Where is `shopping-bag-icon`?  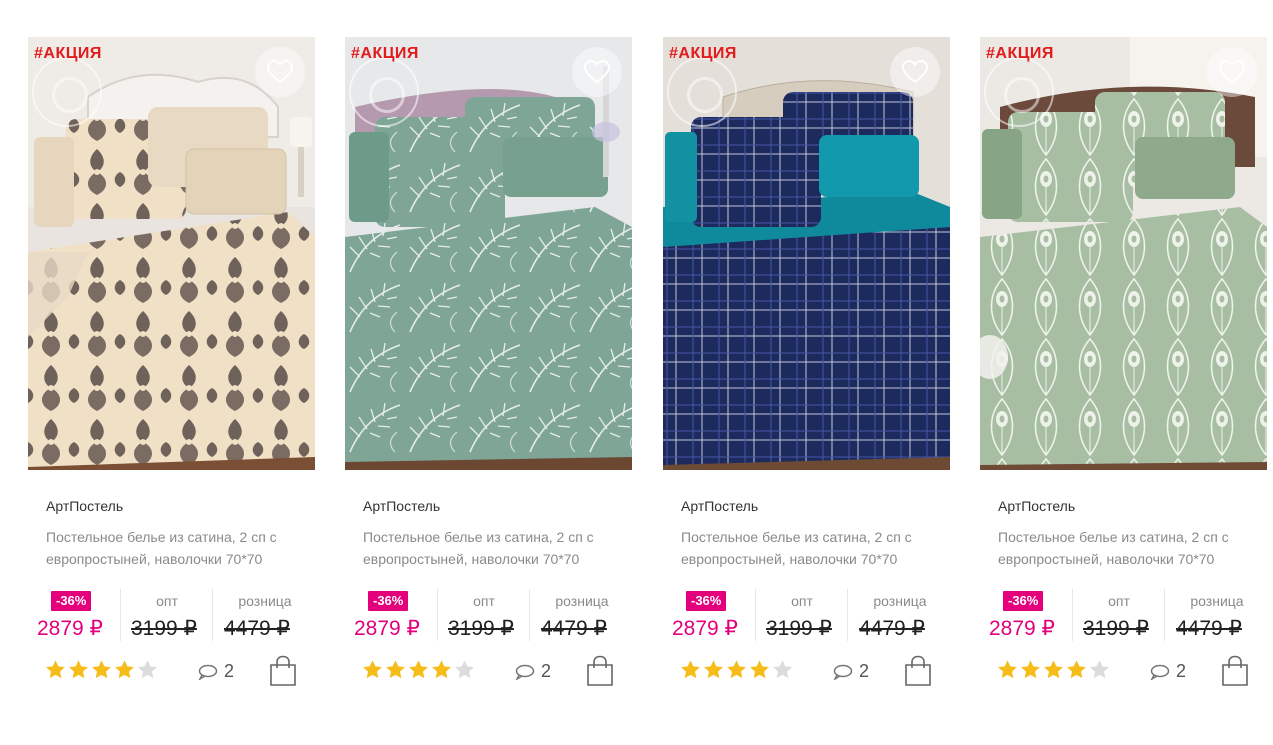
shopping-bag-icon is located at coordinates (283, 670).